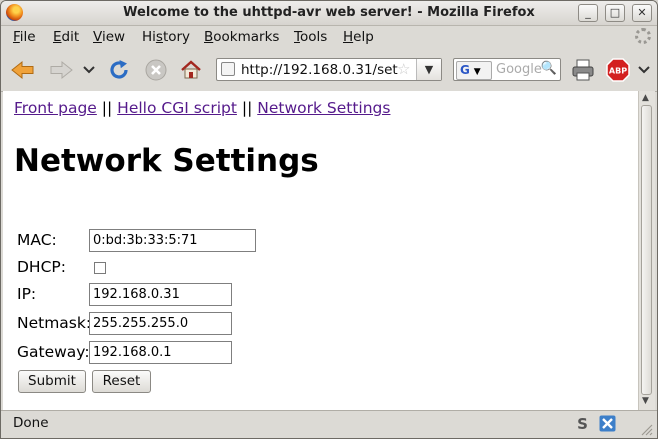  I want to click on search-bar: G ▼ Google 🔍, so click(507, 69).